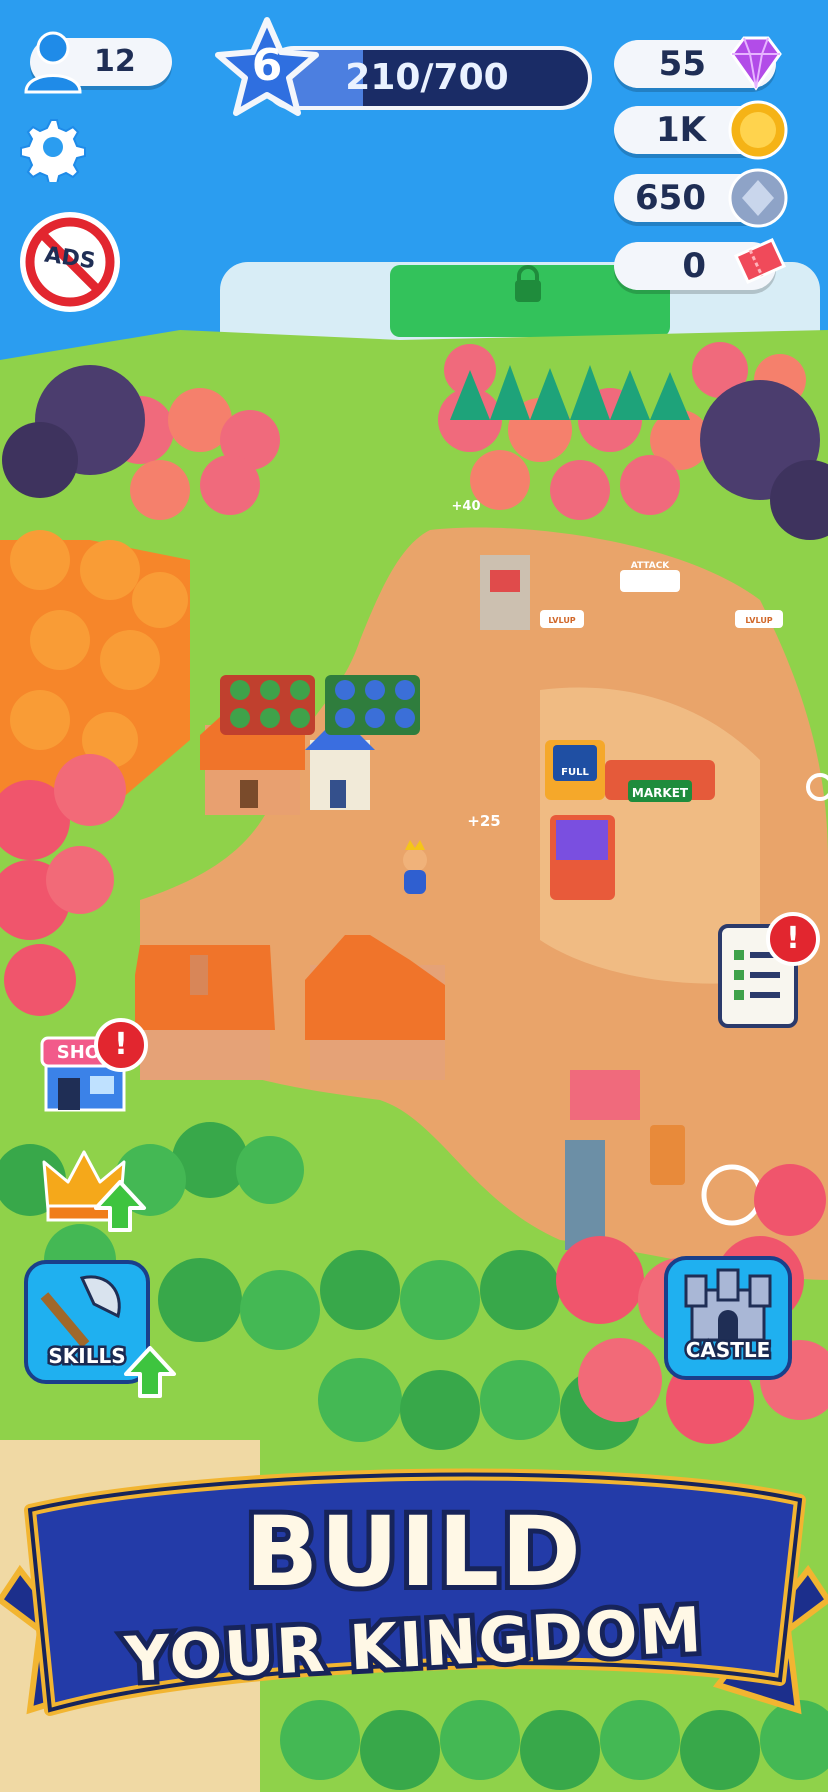 The height and width of the screenshot is (1792, 828). I want to click on lvlup-tag-2: LVLUP, so click(758, 620).